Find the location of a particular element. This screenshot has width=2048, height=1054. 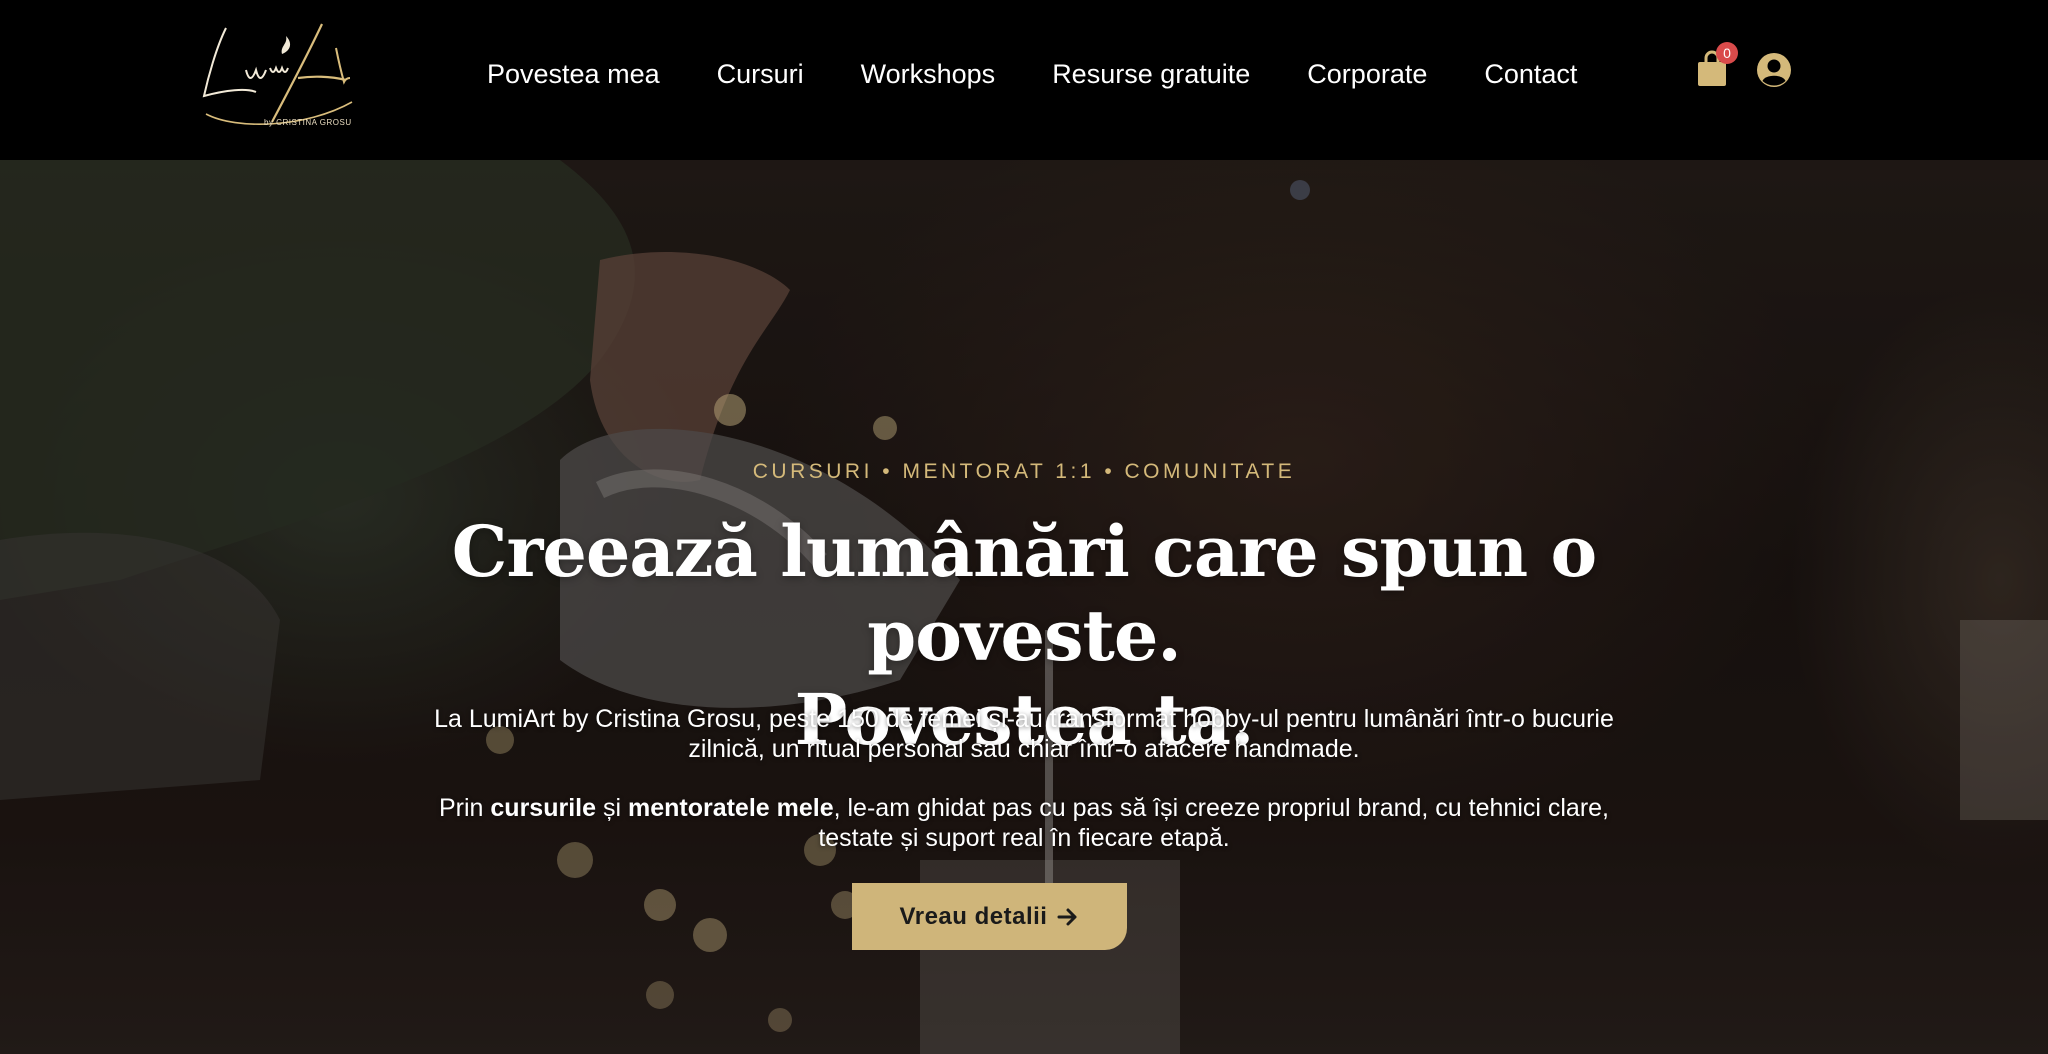

lumiart-logo: by CRISTINA GROSU is located at coordinates (271, 76).